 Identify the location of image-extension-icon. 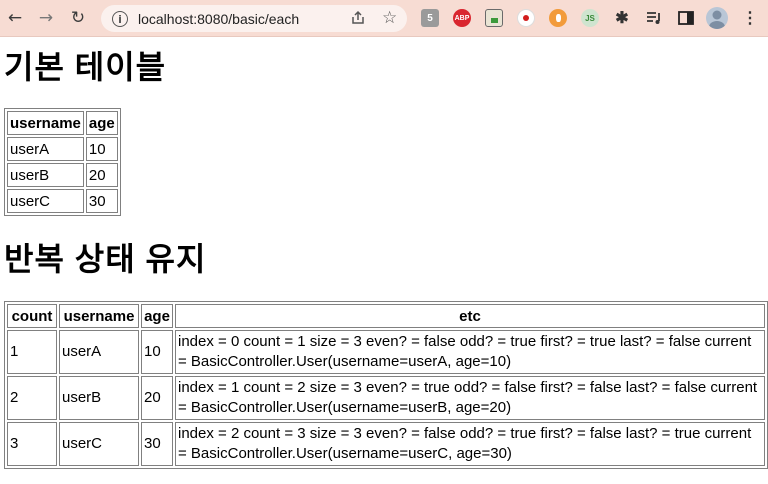
(494, 18).